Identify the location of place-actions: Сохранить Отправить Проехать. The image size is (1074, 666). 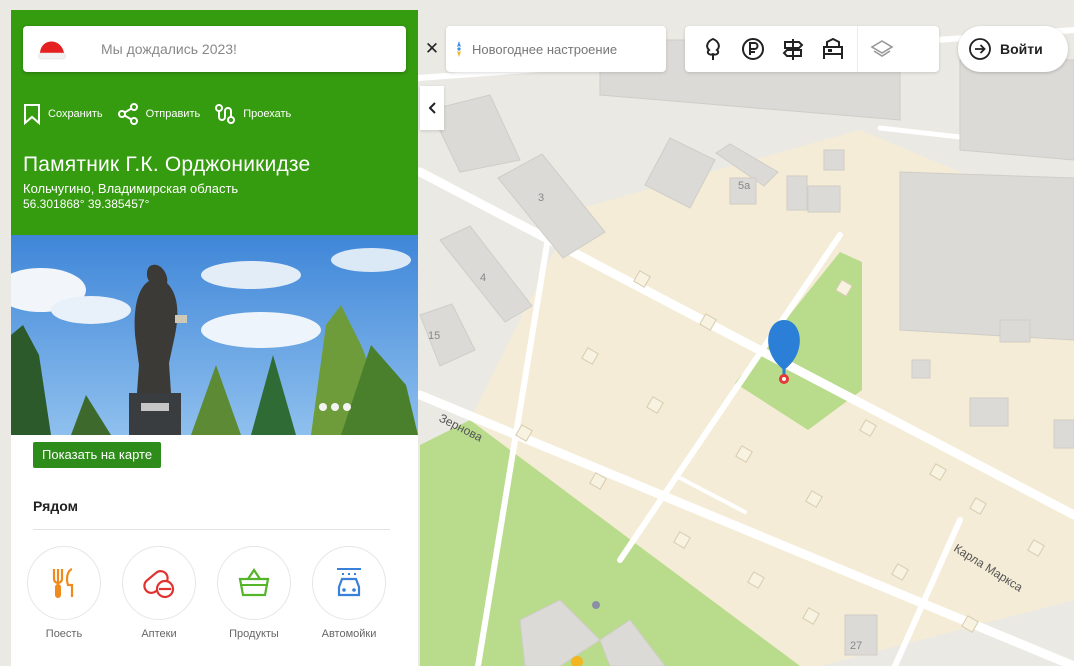
(214, 114).